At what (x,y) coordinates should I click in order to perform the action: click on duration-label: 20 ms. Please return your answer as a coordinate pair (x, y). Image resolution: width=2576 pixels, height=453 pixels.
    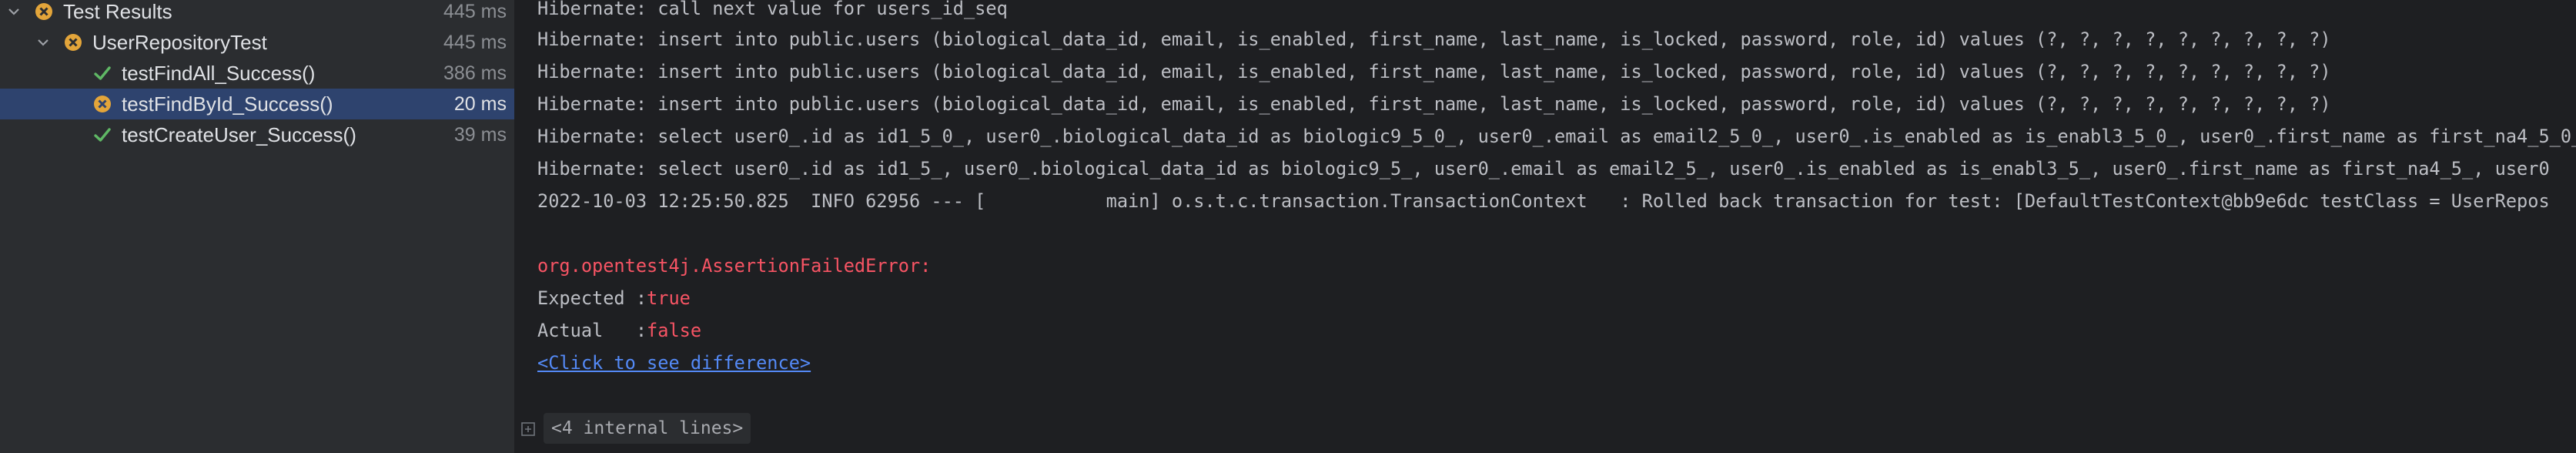
    Looking at the image, I should click on (480, 103).